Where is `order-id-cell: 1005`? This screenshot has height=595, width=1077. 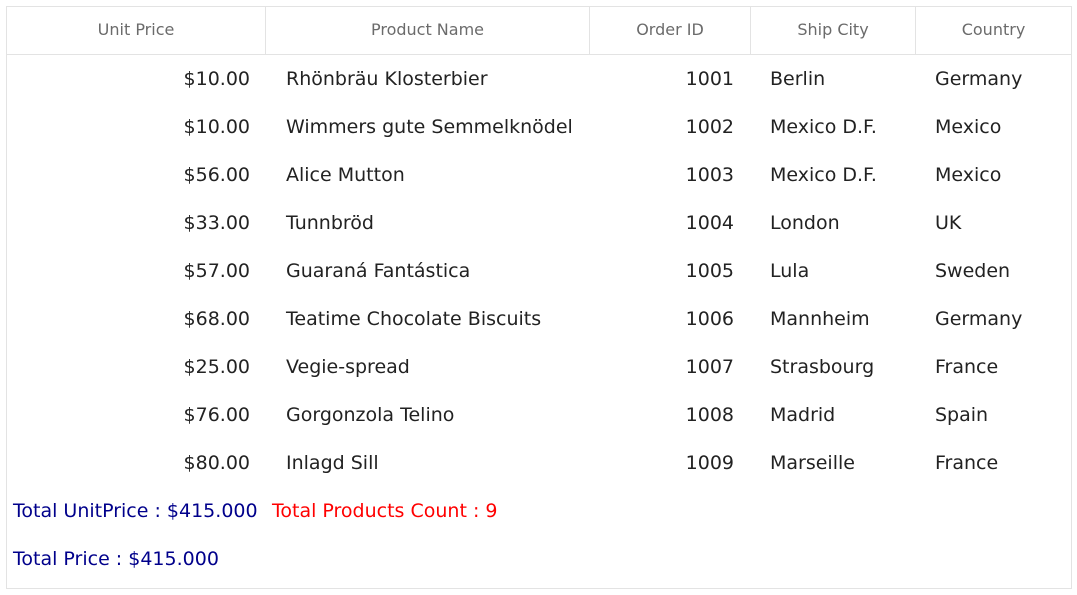 order-id-cell: 1005 is located at coordinates (709, 271).